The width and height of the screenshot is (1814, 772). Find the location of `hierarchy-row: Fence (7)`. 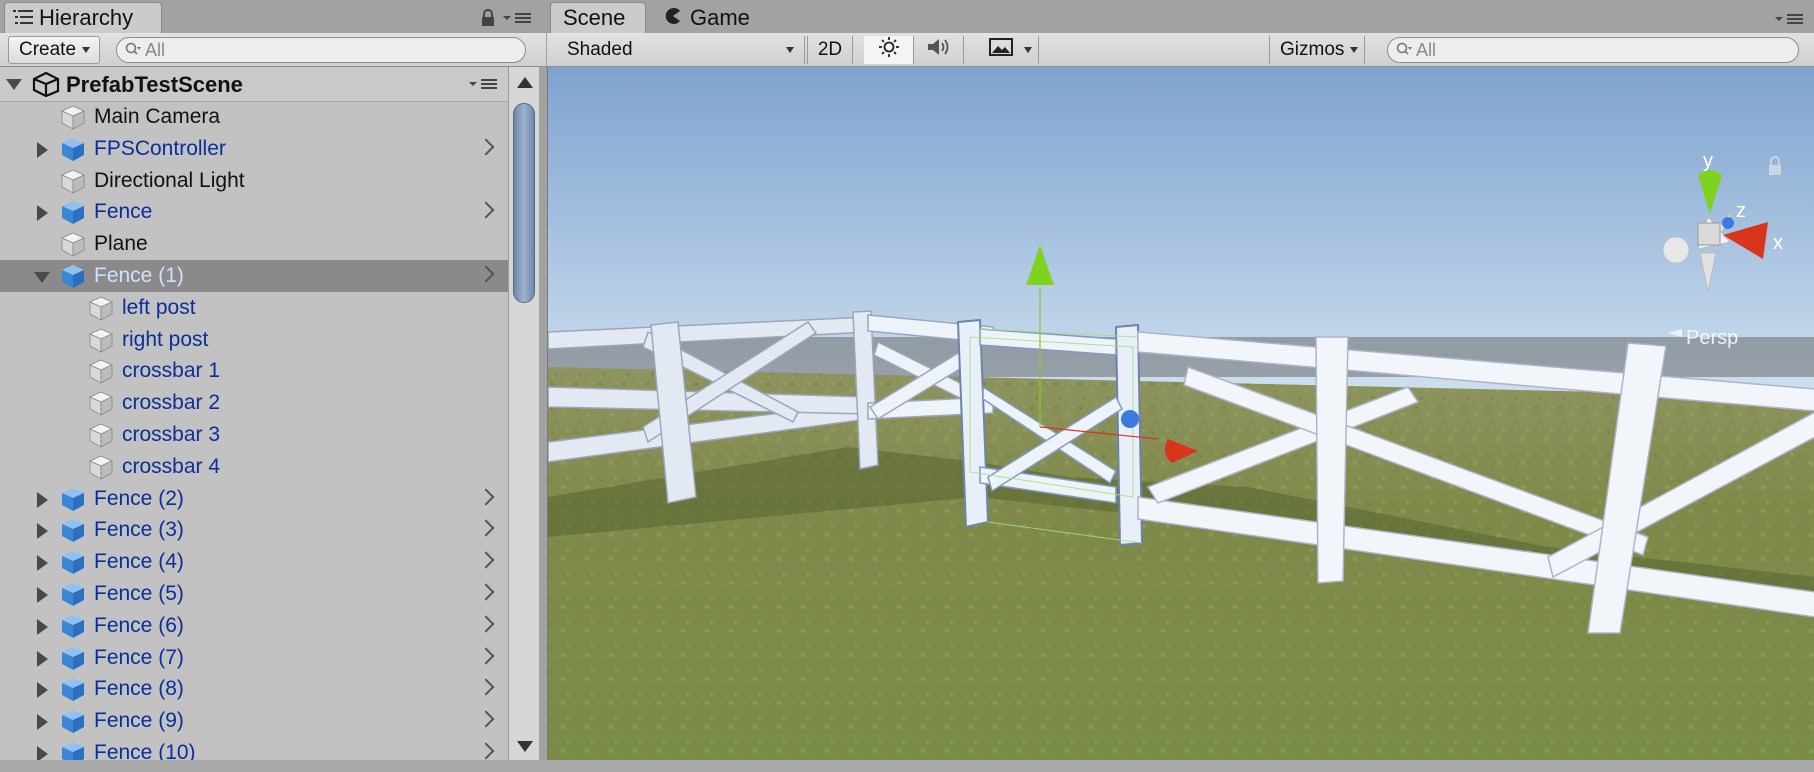

hierarchy-row: Fence (7) is located at coordinates (254, 658).